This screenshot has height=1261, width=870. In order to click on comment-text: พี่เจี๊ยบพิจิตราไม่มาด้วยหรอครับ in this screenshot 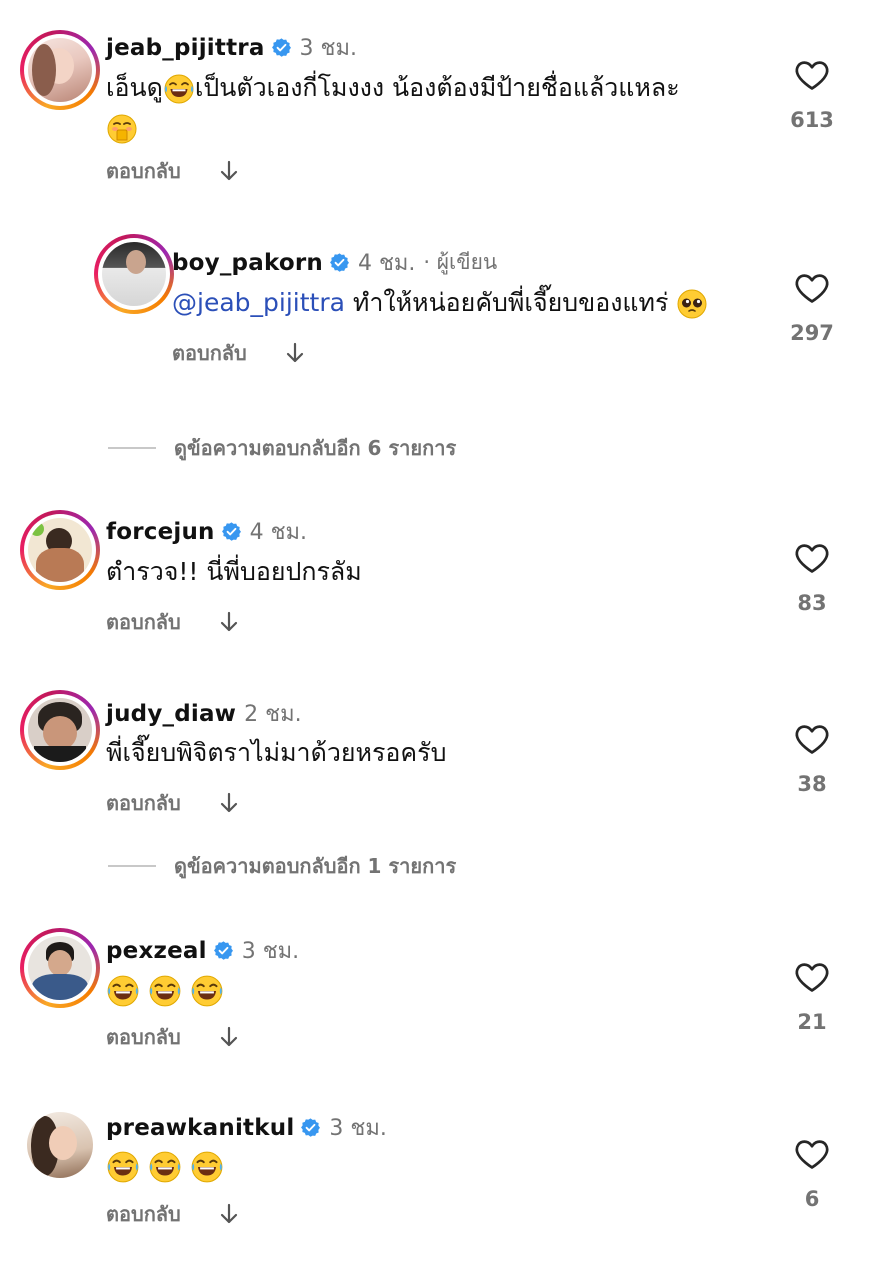, I will do `click(276, 752)`.